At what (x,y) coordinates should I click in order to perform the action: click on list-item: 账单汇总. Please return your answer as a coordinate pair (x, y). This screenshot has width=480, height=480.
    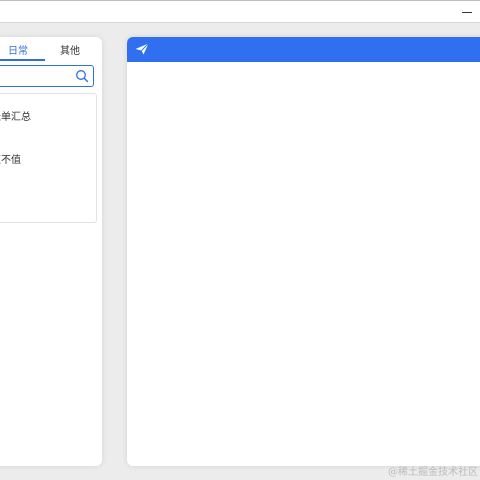
    Looking at the image, I should click on (15, 115).